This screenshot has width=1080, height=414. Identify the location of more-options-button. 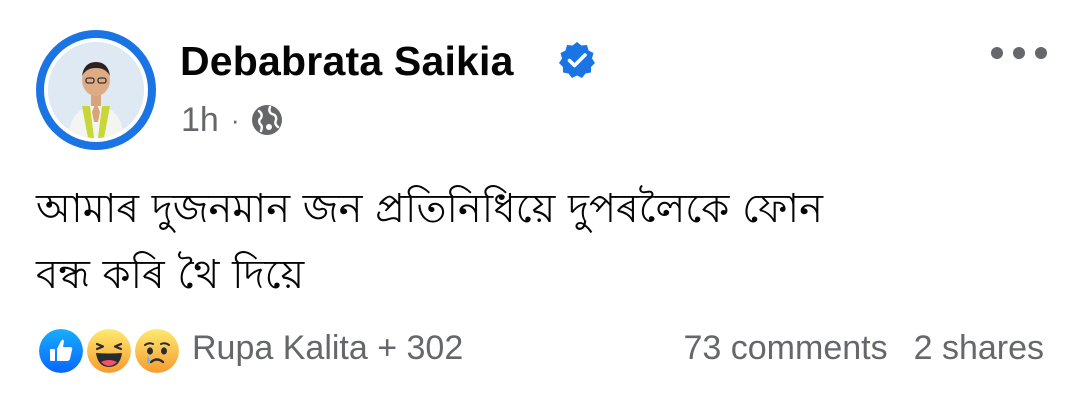
(1019, 53).